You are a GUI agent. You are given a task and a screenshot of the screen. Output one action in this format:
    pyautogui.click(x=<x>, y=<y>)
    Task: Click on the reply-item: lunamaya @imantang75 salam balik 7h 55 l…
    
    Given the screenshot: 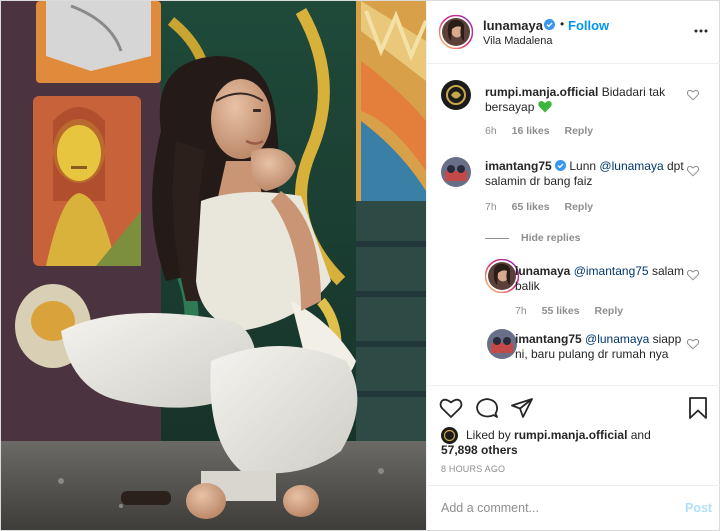 What is the action you would take?
    pyautogui.click(x=595, y=286)
    